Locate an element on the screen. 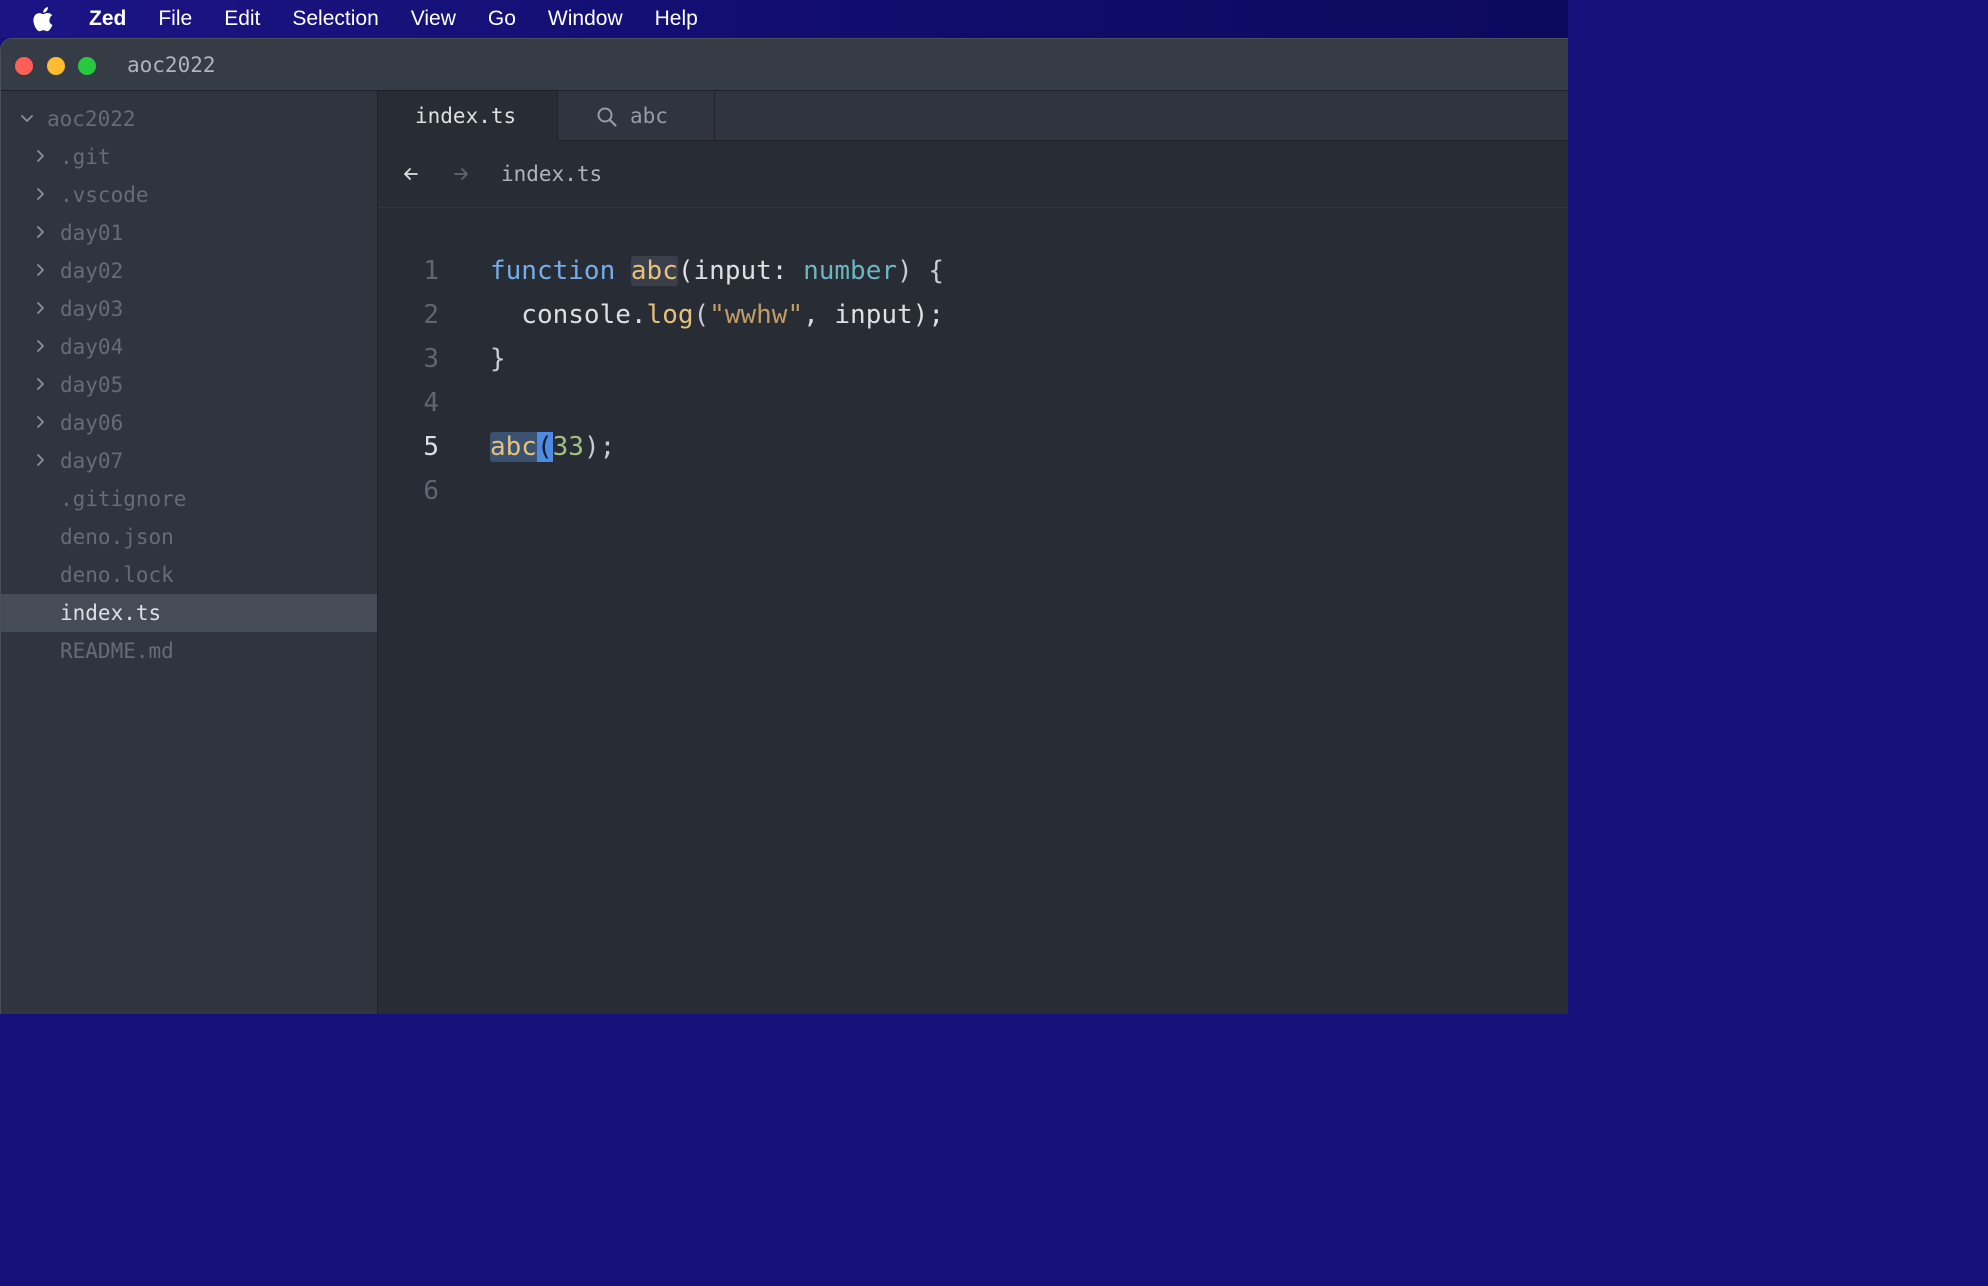  tree-folder-item: day01 is located at coordinates (189, 233).